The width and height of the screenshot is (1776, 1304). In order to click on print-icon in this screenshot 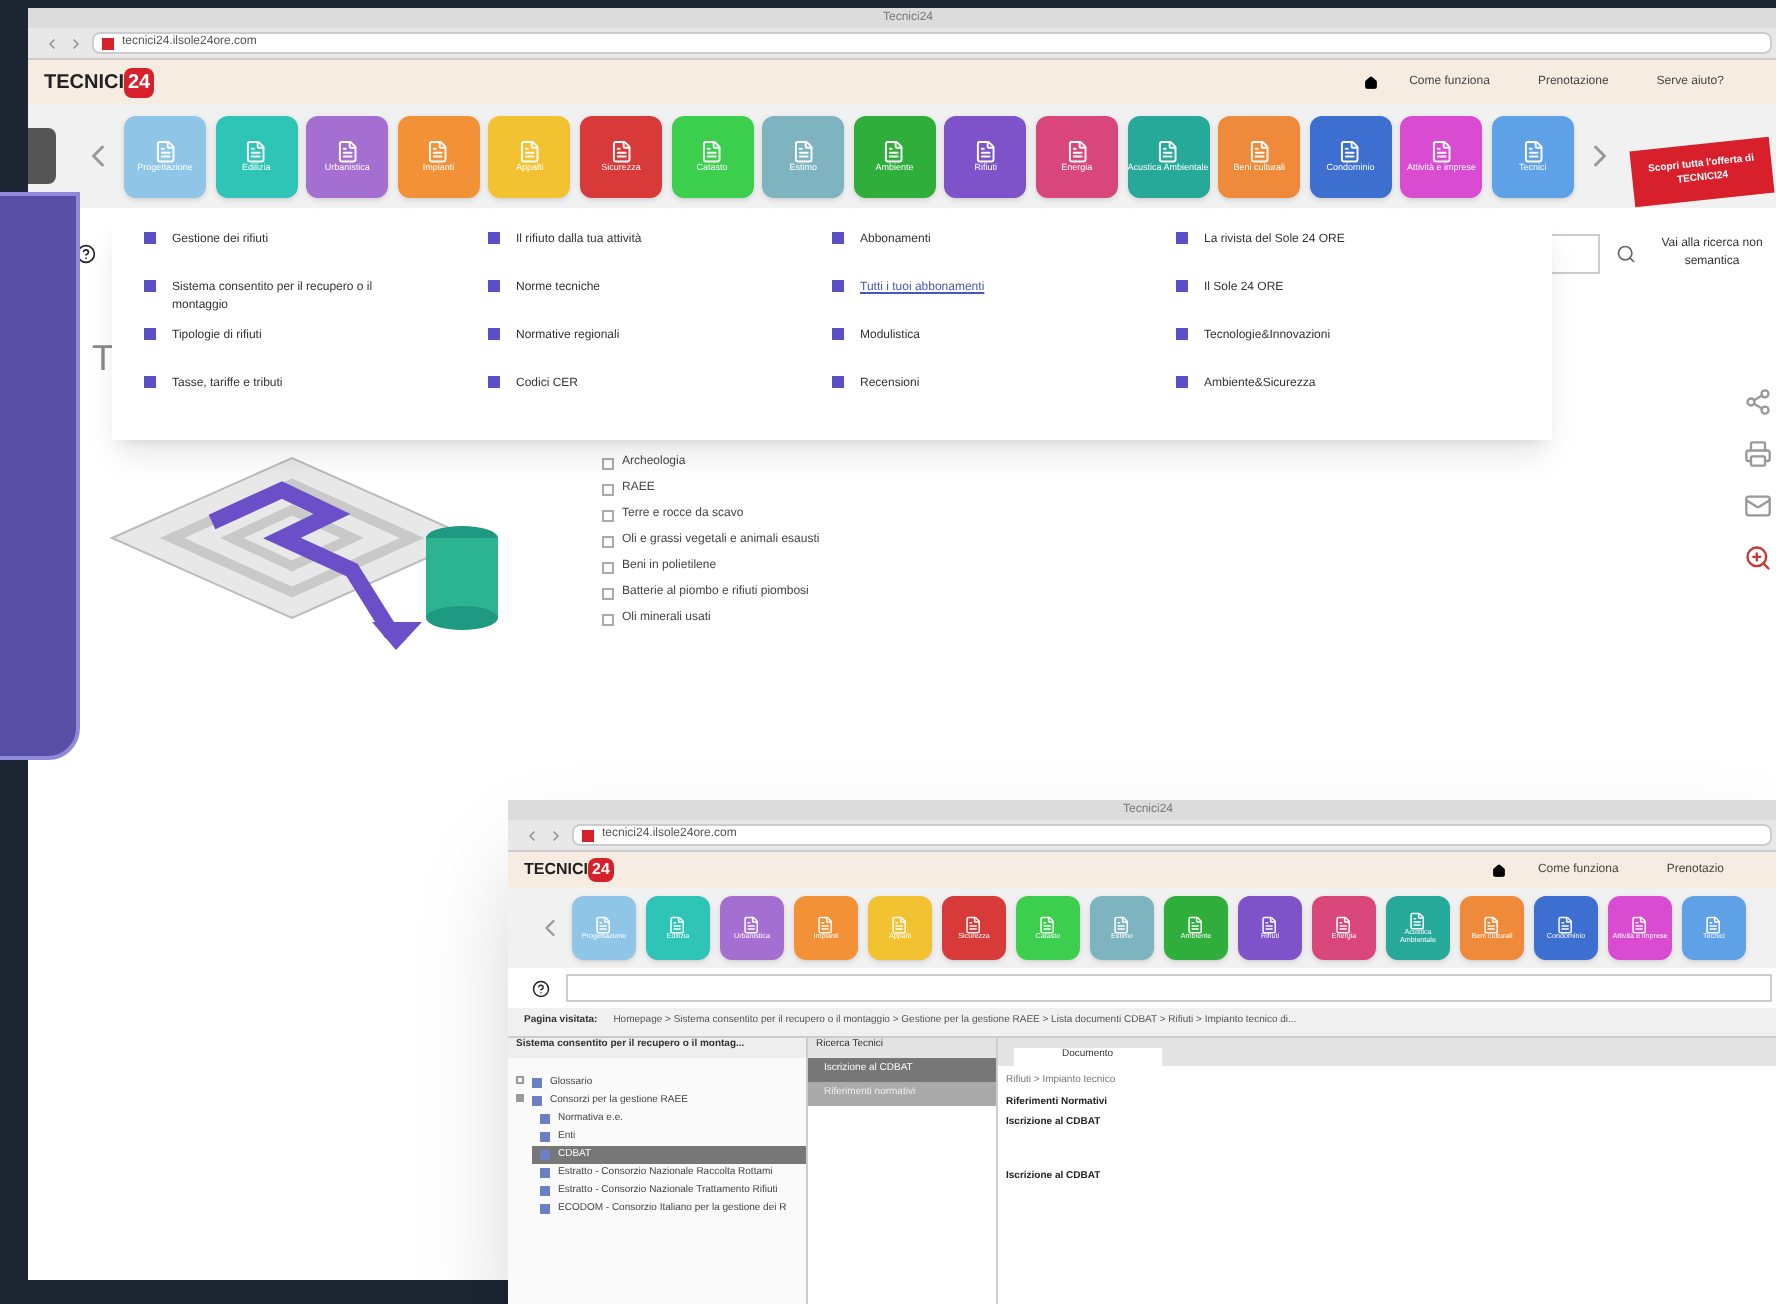, I will do `click(1758, 454)`.